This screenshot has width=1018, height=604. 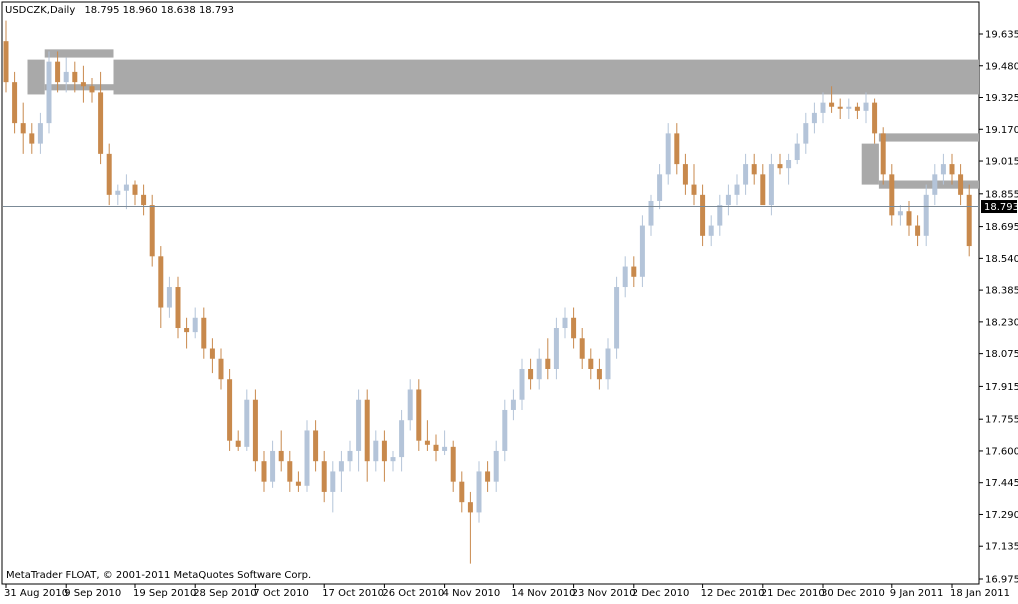 What do you see at coordinates (1001, 207) in the screenshot?
I see `current-price-label: 18.793` at bounding box center [1001, 207].